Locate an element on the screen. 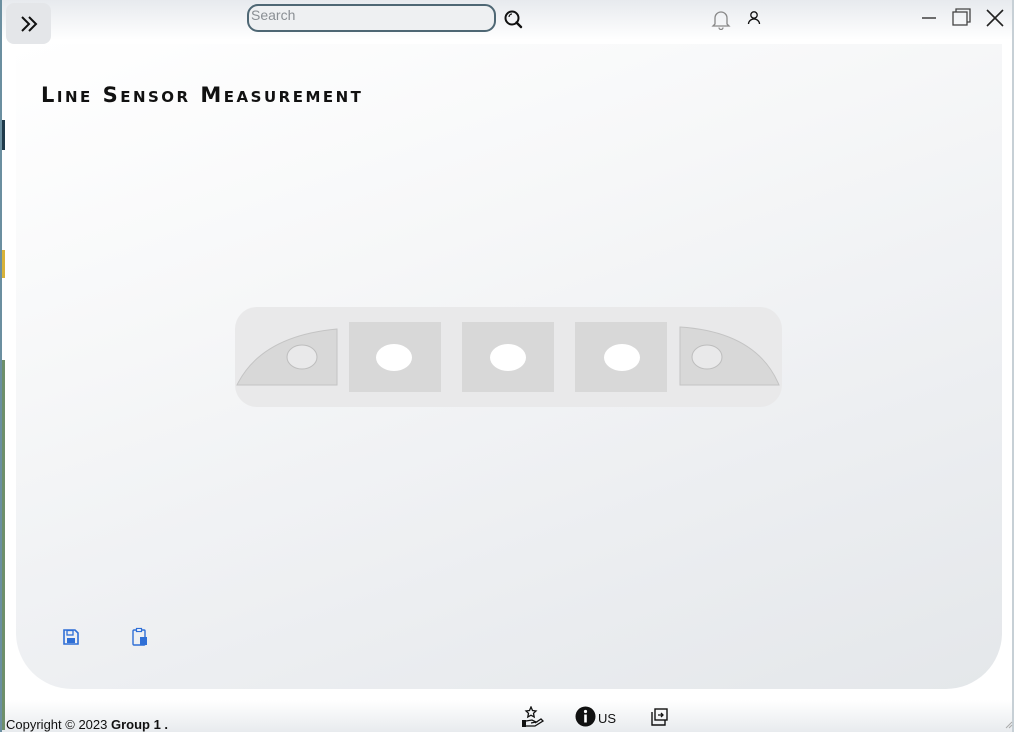 The width and height of the screenshot is (1014, 732). copyright-prefix: Copyright © 2023 is located at coordinates (58, 724).